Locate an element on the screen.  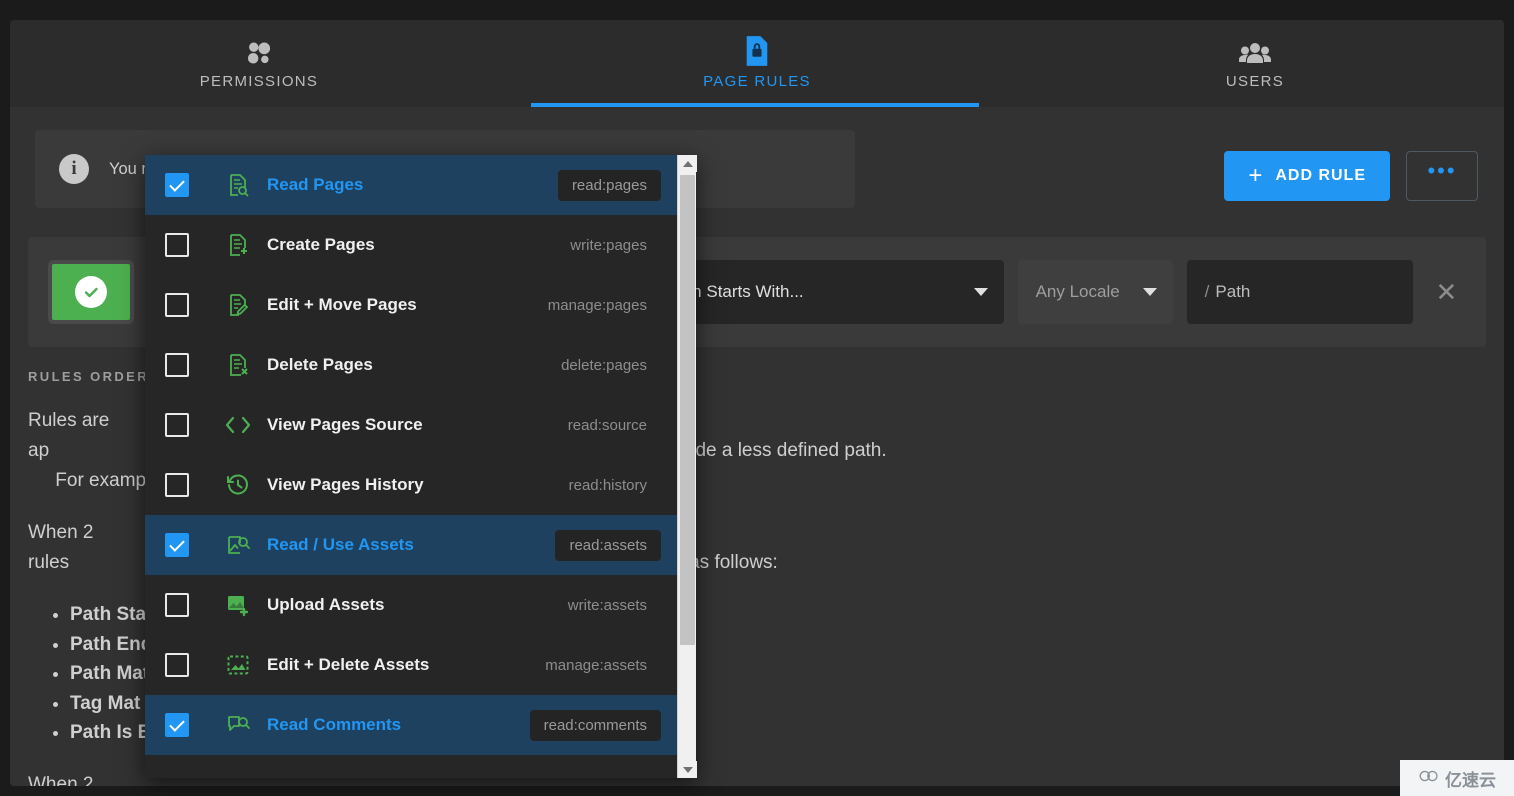
info-icon: i is located at coordinates (74, 169).